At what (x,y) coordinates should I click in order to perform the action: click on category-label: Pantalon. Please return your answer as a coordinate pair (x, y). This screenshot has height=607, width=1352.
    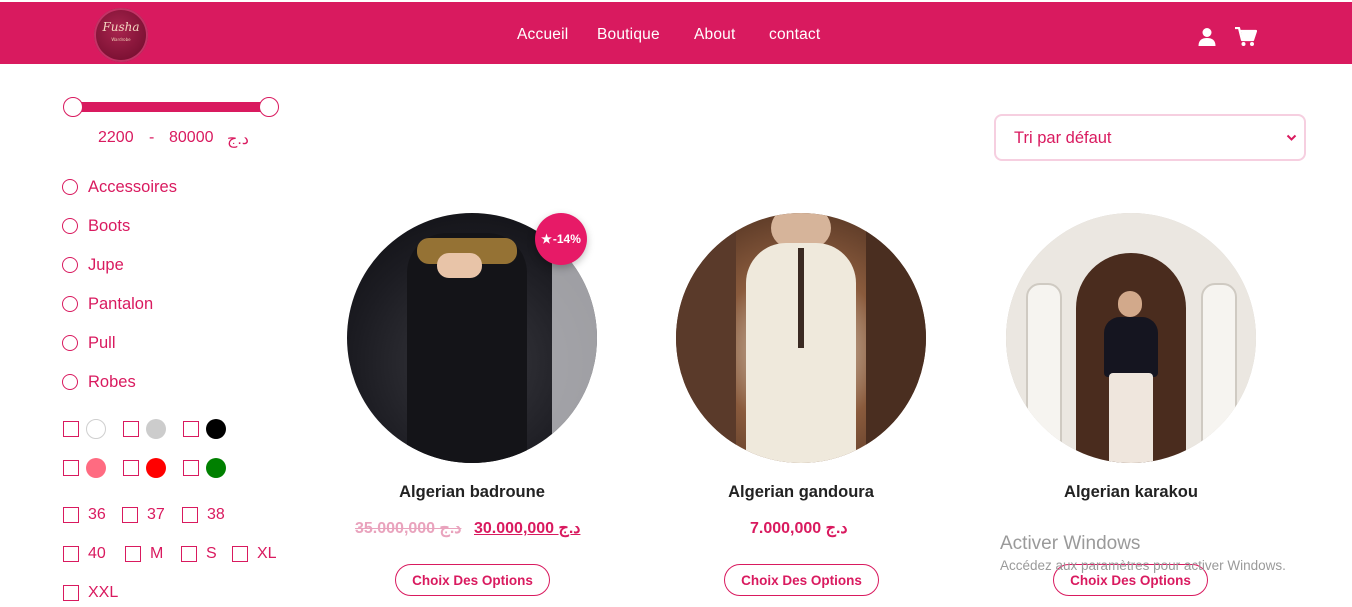
    Looking at the image, I should click on (121, 303).